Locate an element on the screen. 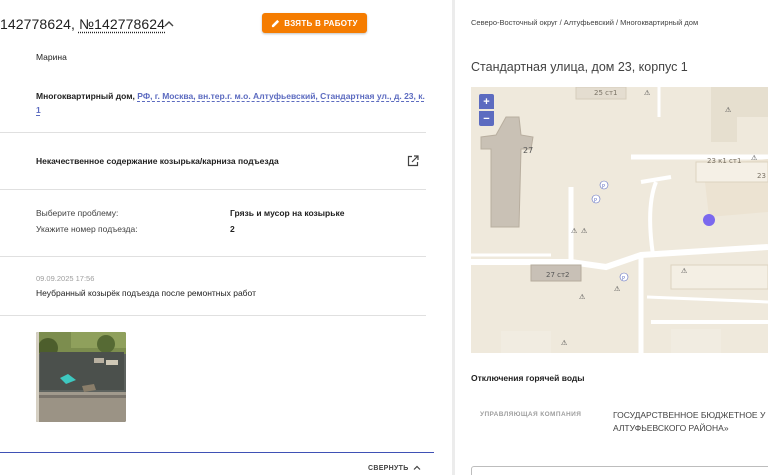 This screenshot has height=475, width=768. address-type: Многоквартирный дом is located at coordinates (84, 96).